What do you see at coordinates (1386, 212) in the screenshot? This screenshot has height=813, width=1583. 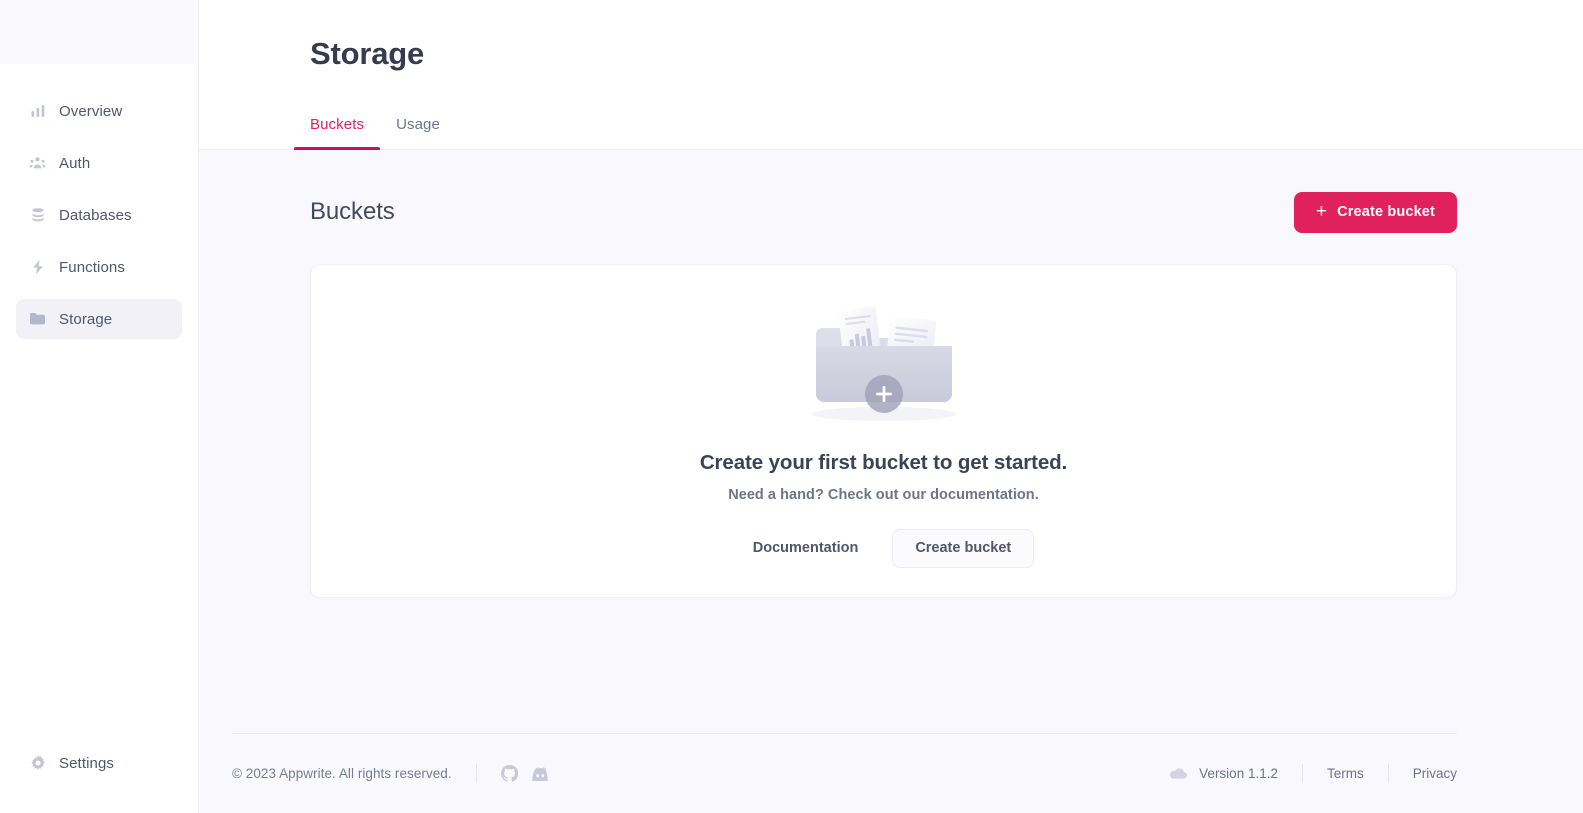 I see `create-bucket-button-label: Create bucket` at bounding box center [1386, 212].